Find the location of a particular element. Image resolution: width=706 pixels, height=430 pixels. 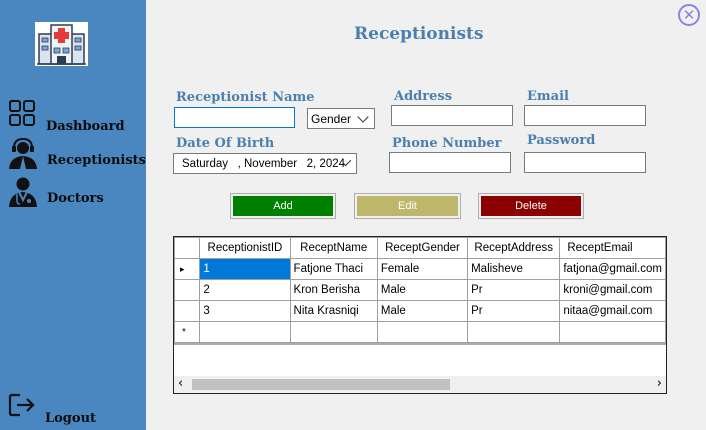

delete-button-label: Delete is located at coordinates (531, 206).